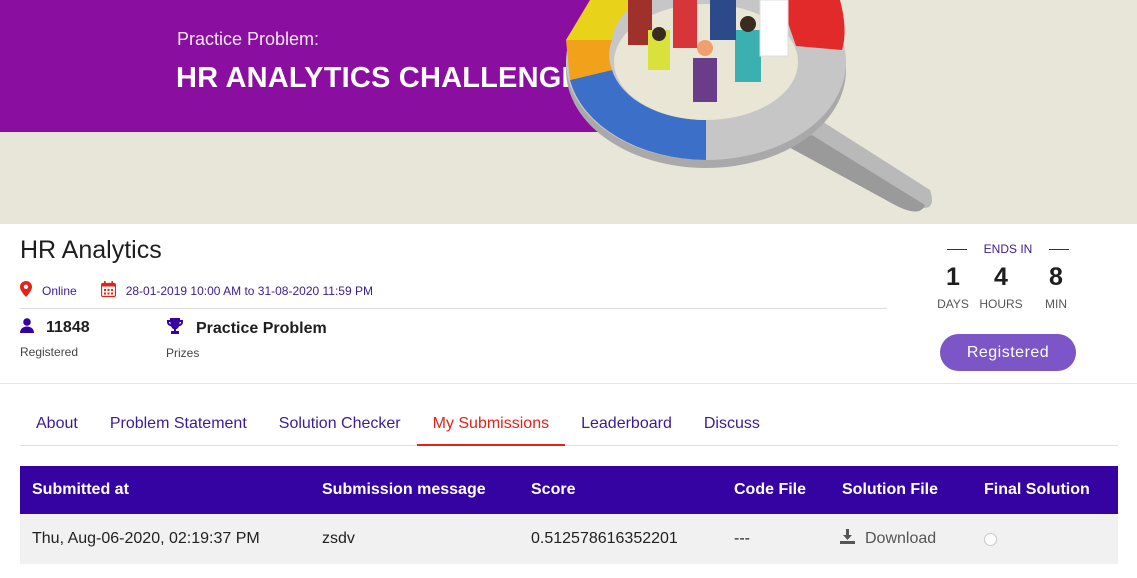 This screenshot has width=1137, height=578. I want to click on prize-value: Practice Problem, so click(261, 328).